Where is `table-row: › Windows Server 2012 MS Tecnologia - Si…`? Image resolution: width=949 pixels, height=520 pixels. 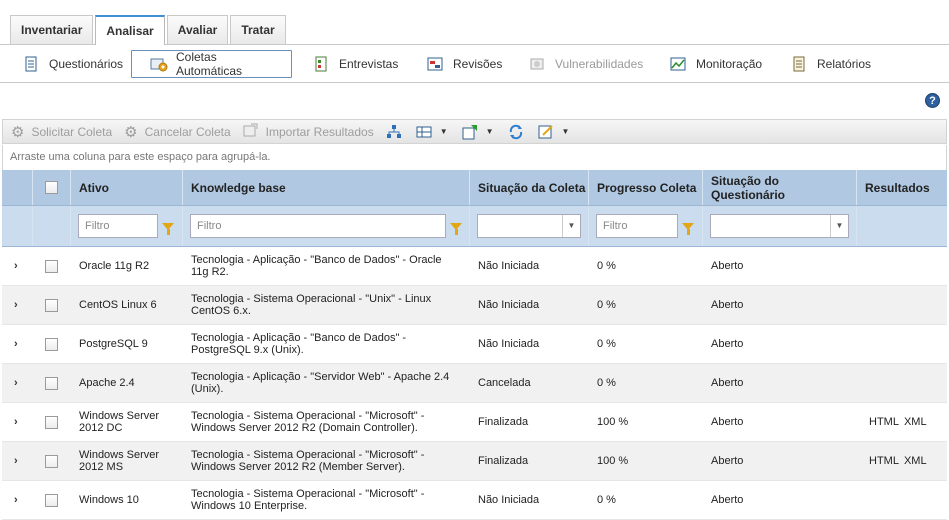 table-row: › Windows Server 2012 MS Tecnologia - Si… is located at coordinates (474, 461).